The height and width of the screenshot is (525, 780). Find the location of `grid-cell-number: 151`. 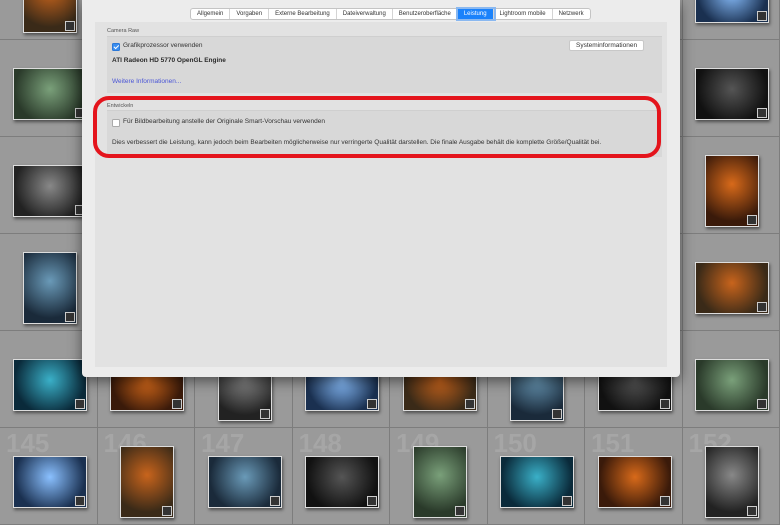

grid-cell-number: 151 is located at coordinates (612, 443).